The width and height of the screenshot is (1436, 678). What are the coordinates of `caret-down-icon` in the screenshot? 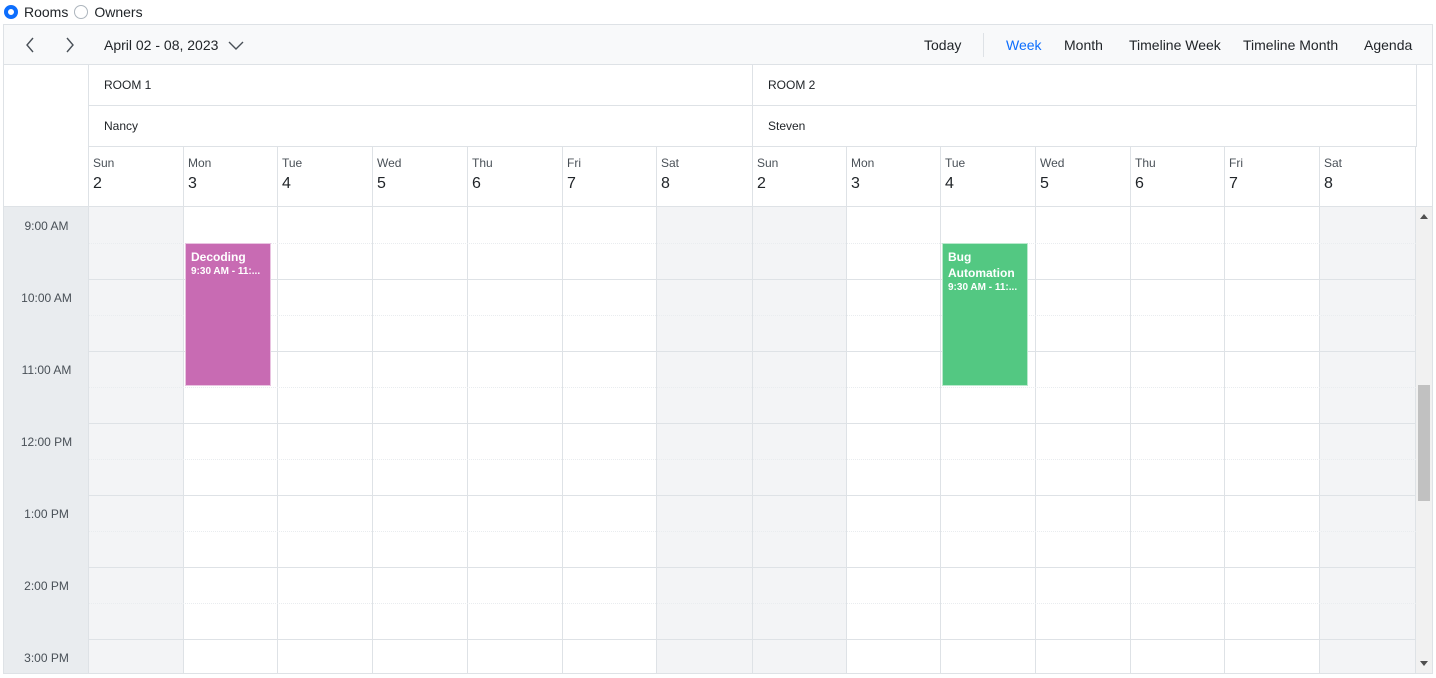 It's located at (1424, 663).